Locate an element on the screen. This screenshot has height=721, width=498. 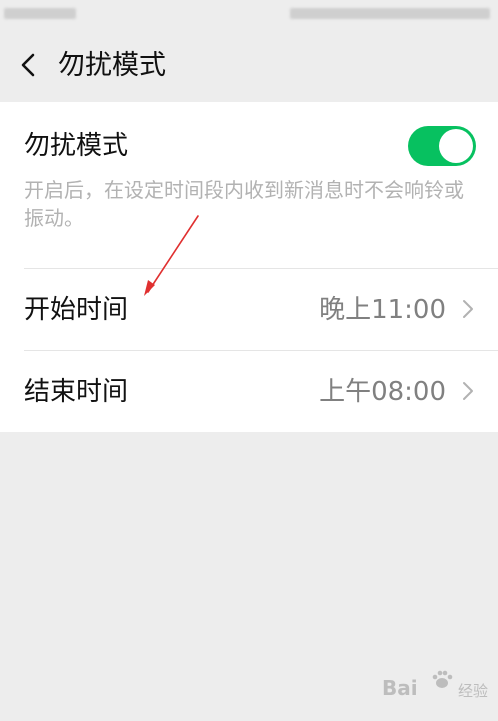
nav-bar: 勿扰模式 is located at coordinates (249, 66).